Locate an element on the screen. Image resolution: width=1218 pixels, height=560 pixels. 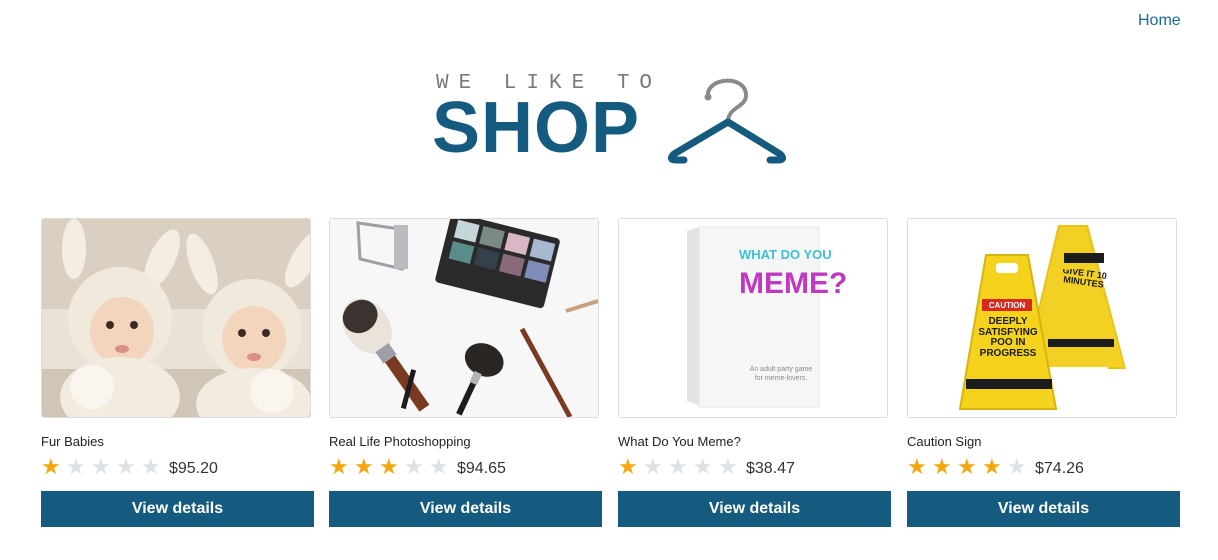
rating-row: ★ ★ ★ ★ ★ $38.47 is located at coordinates (754, 467).